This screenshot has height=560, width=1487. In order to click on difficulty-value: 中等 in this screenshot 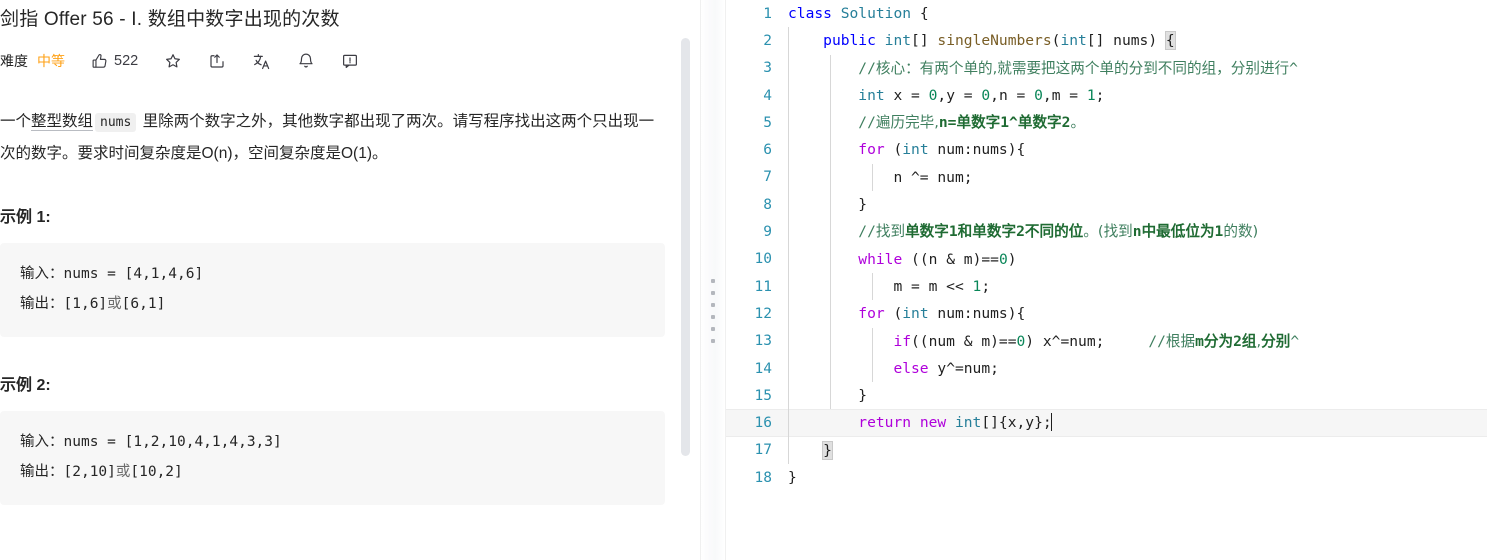, I will do `click(51, 61)`.